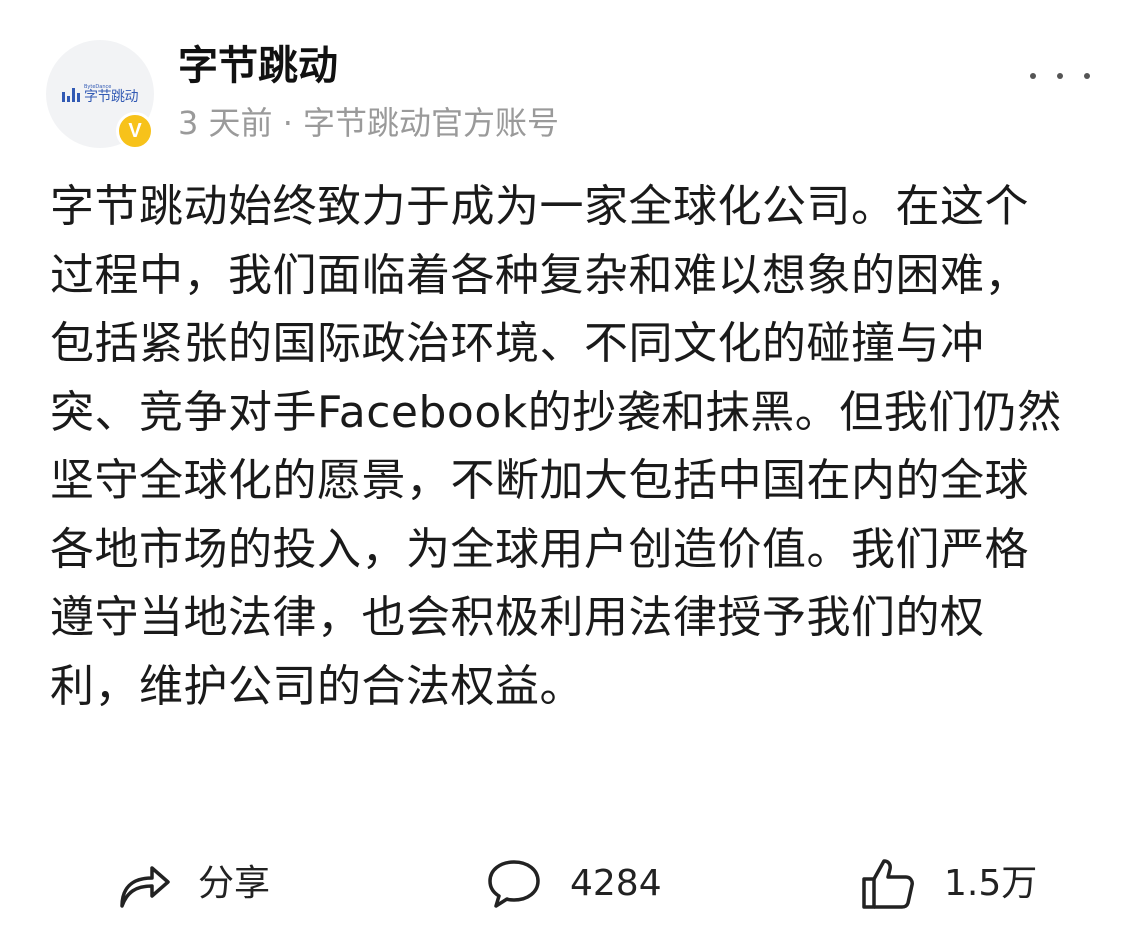 Image resolution: width=1125 pixels, height=948 pixels. Describe the element at coordinates (258, 66) in the screenshot. I see `author-name: 字节跳动` at that location.